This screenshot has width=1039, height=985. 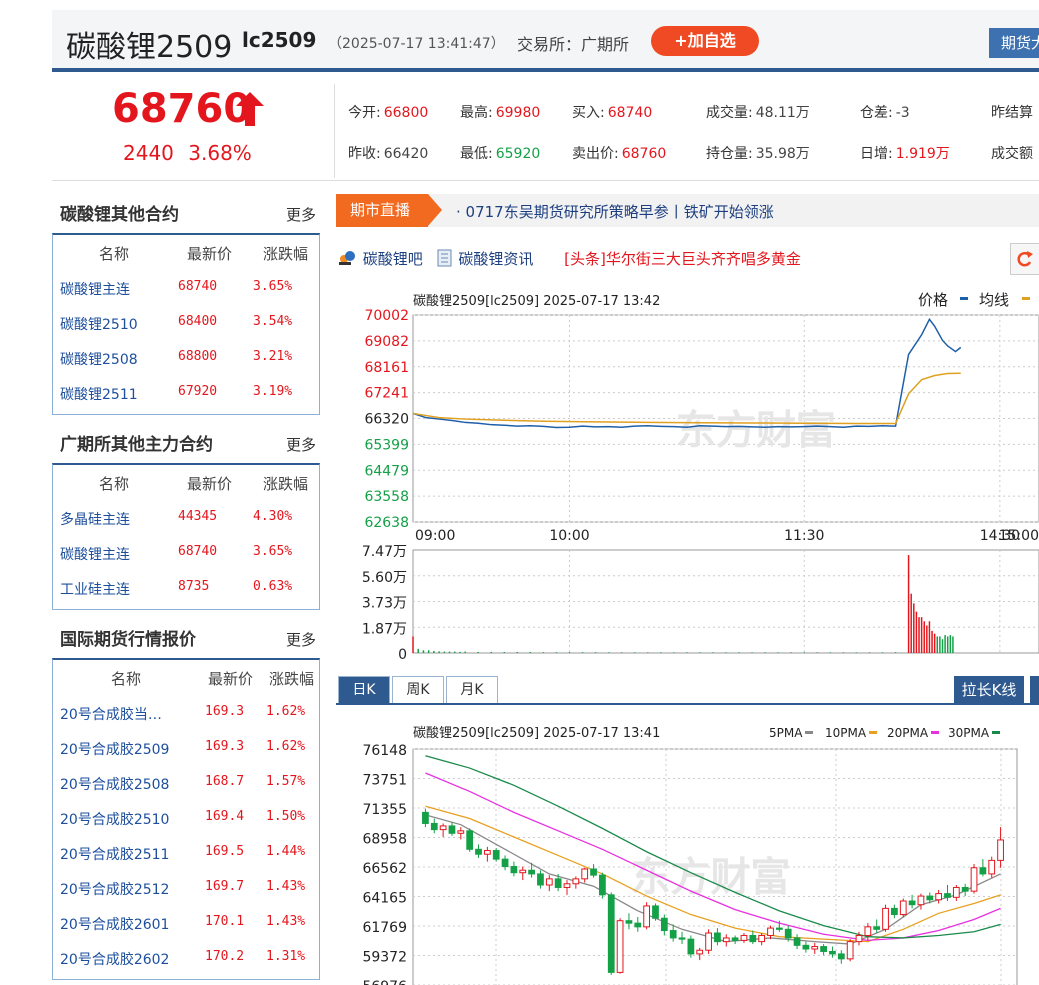 I want to click on table-row: 20号合成胶2511 169.5 1.44%, so click(x=186, y=853).